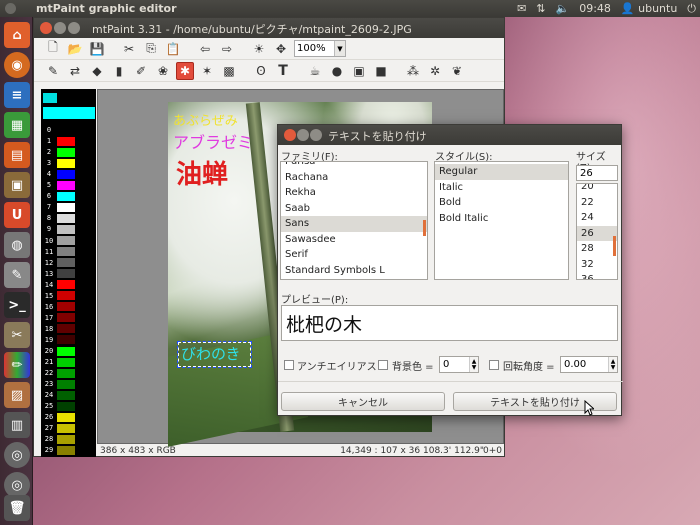 This screenshot has width=700, height=525. I want to click on color-b-swatch, so click(69, 113).